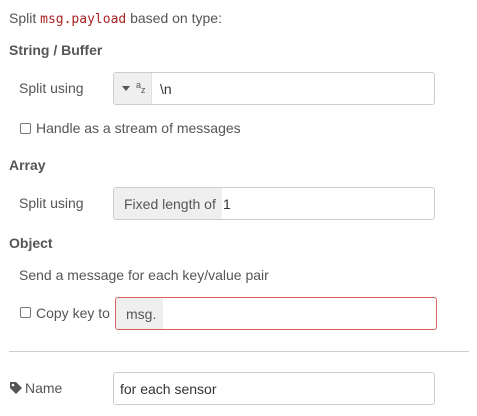 The width and height of the screenshot is (477, 416). Describe the element at coordinates (25, 312) in the screenshot. I see `copy-key-checkbox` at that location.